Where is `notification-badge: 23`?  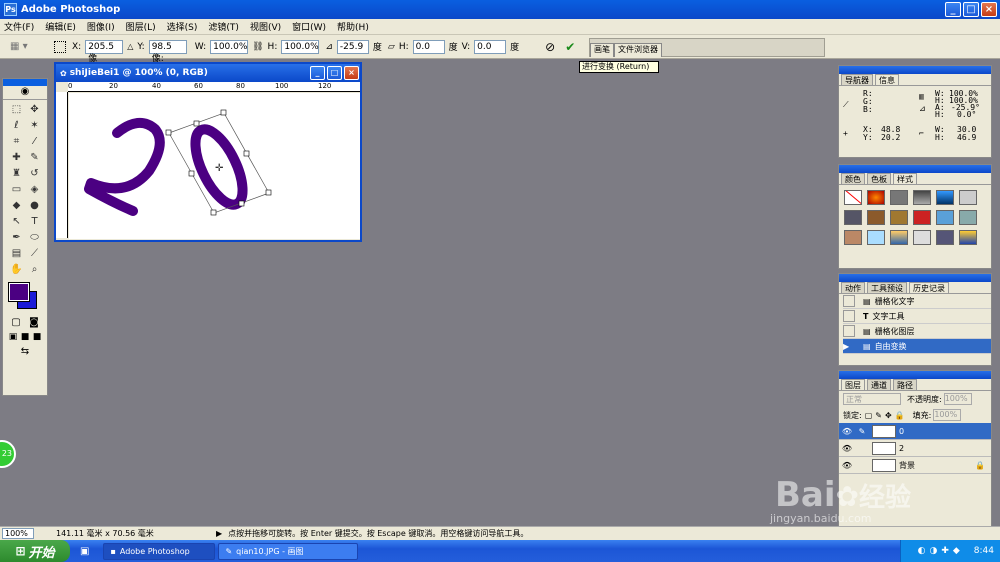
notification-badge: 23 is located at coordinates (8, 454).